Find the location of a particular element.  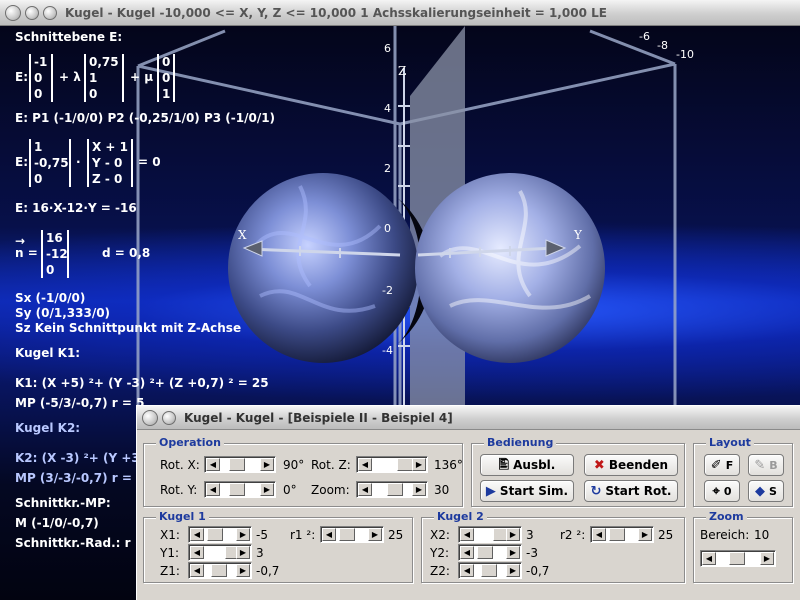

coordinate-equation: E: 16·X-12·Y = -16 is located at coordinates (76, 208).